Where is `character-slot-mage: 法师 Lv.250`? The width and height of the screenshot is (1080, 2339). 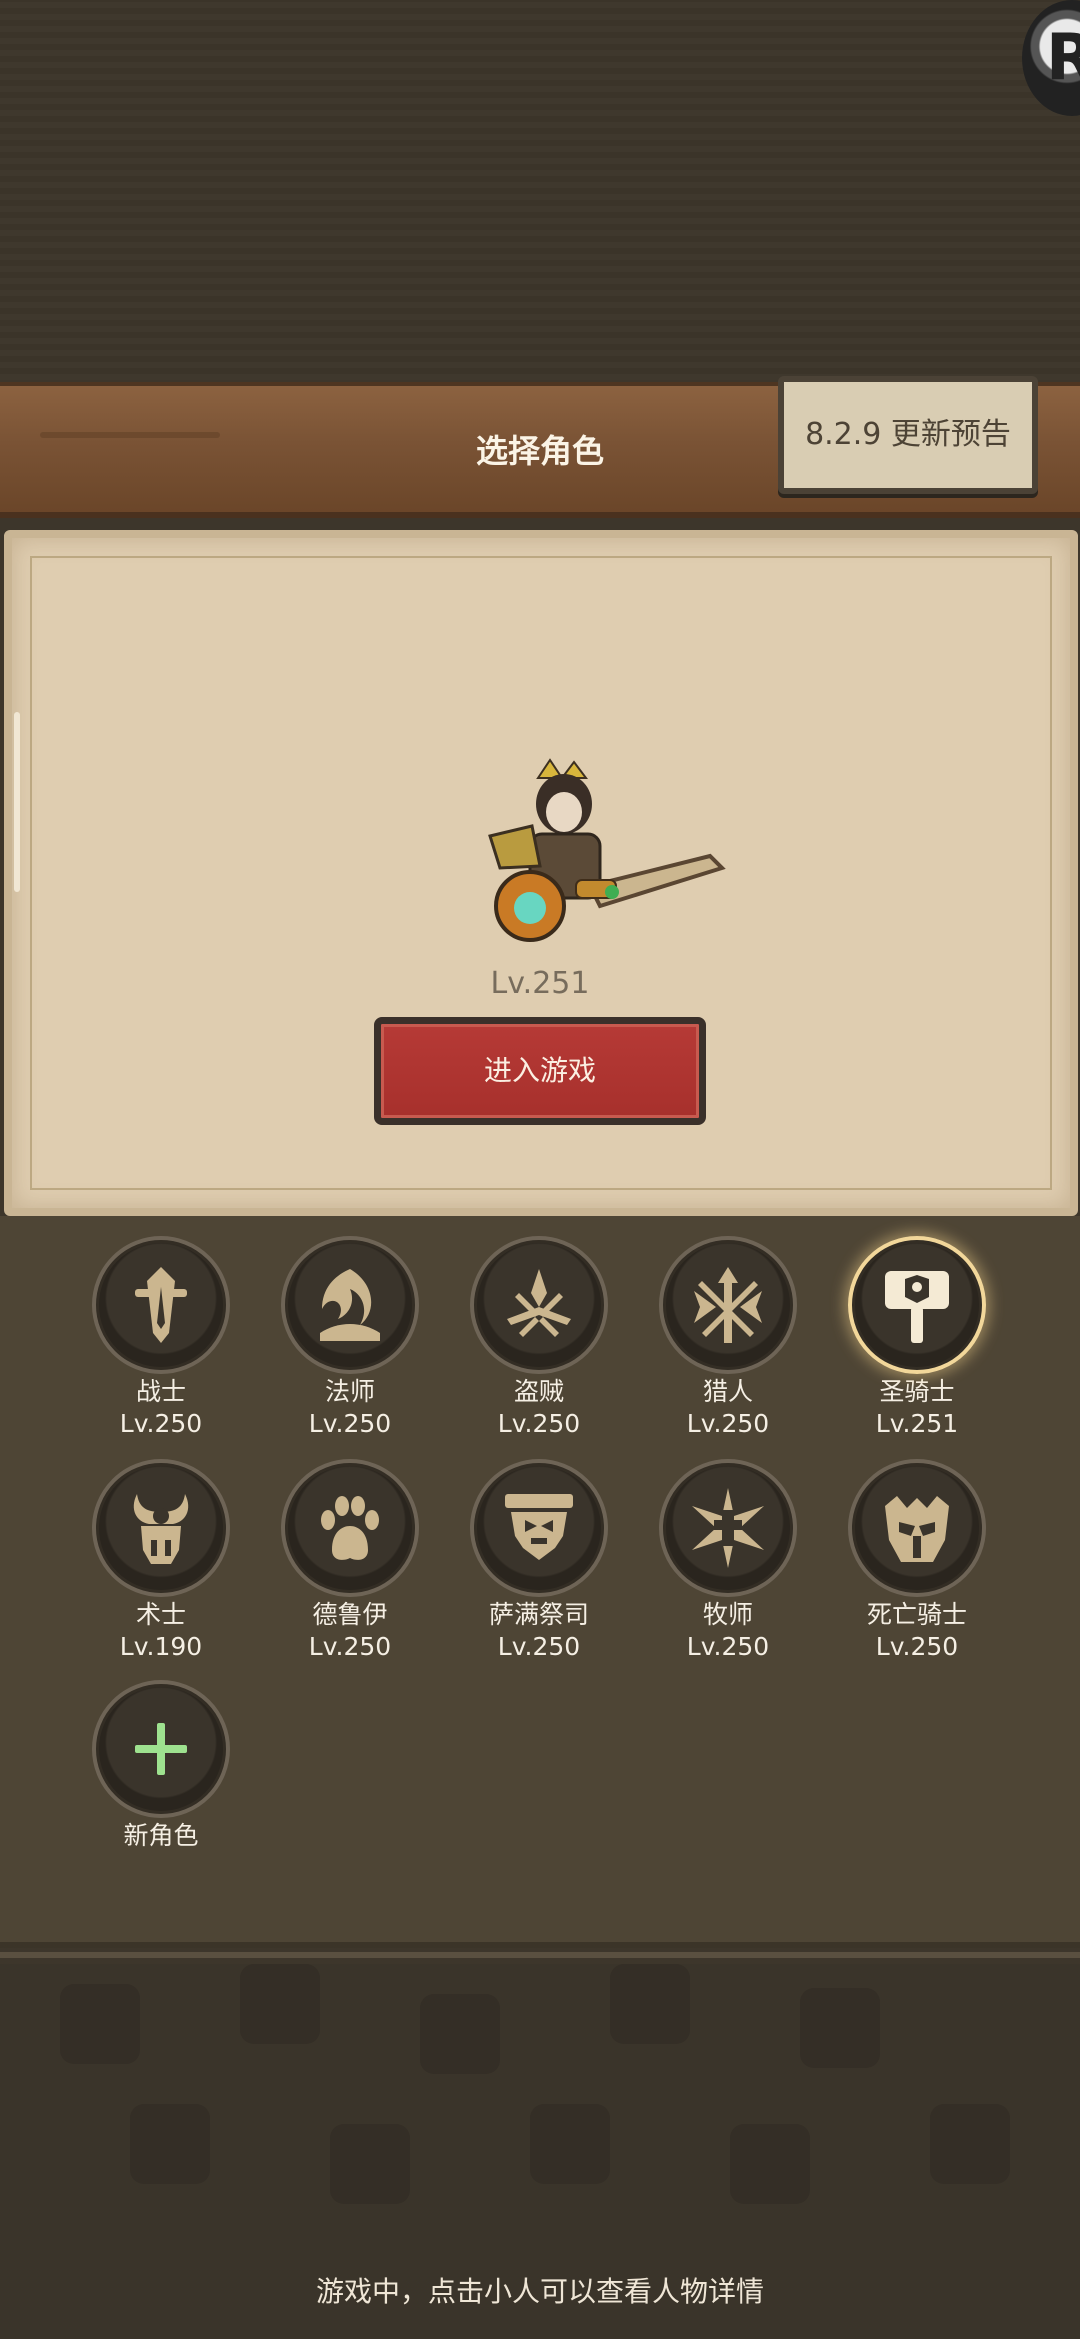 character-slot-mage: 法师 Lv.250 is located at coordinates (350, 1338).